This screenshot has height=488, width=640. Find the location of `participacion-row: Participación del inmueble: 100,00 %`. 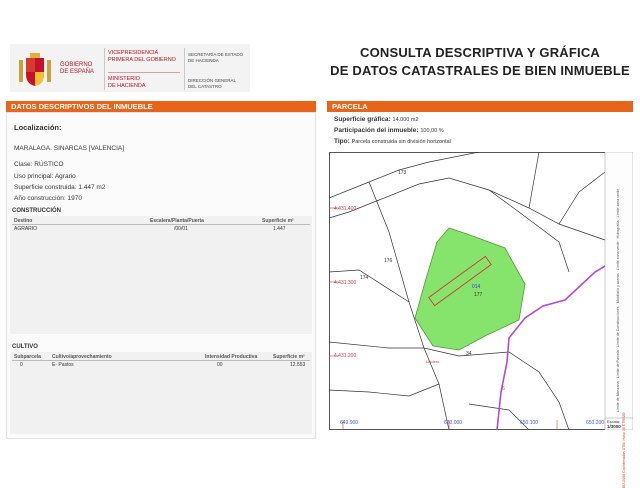

participacion-row: Participación del inmueble: 100,00 % is located at coordinates (389, 130).